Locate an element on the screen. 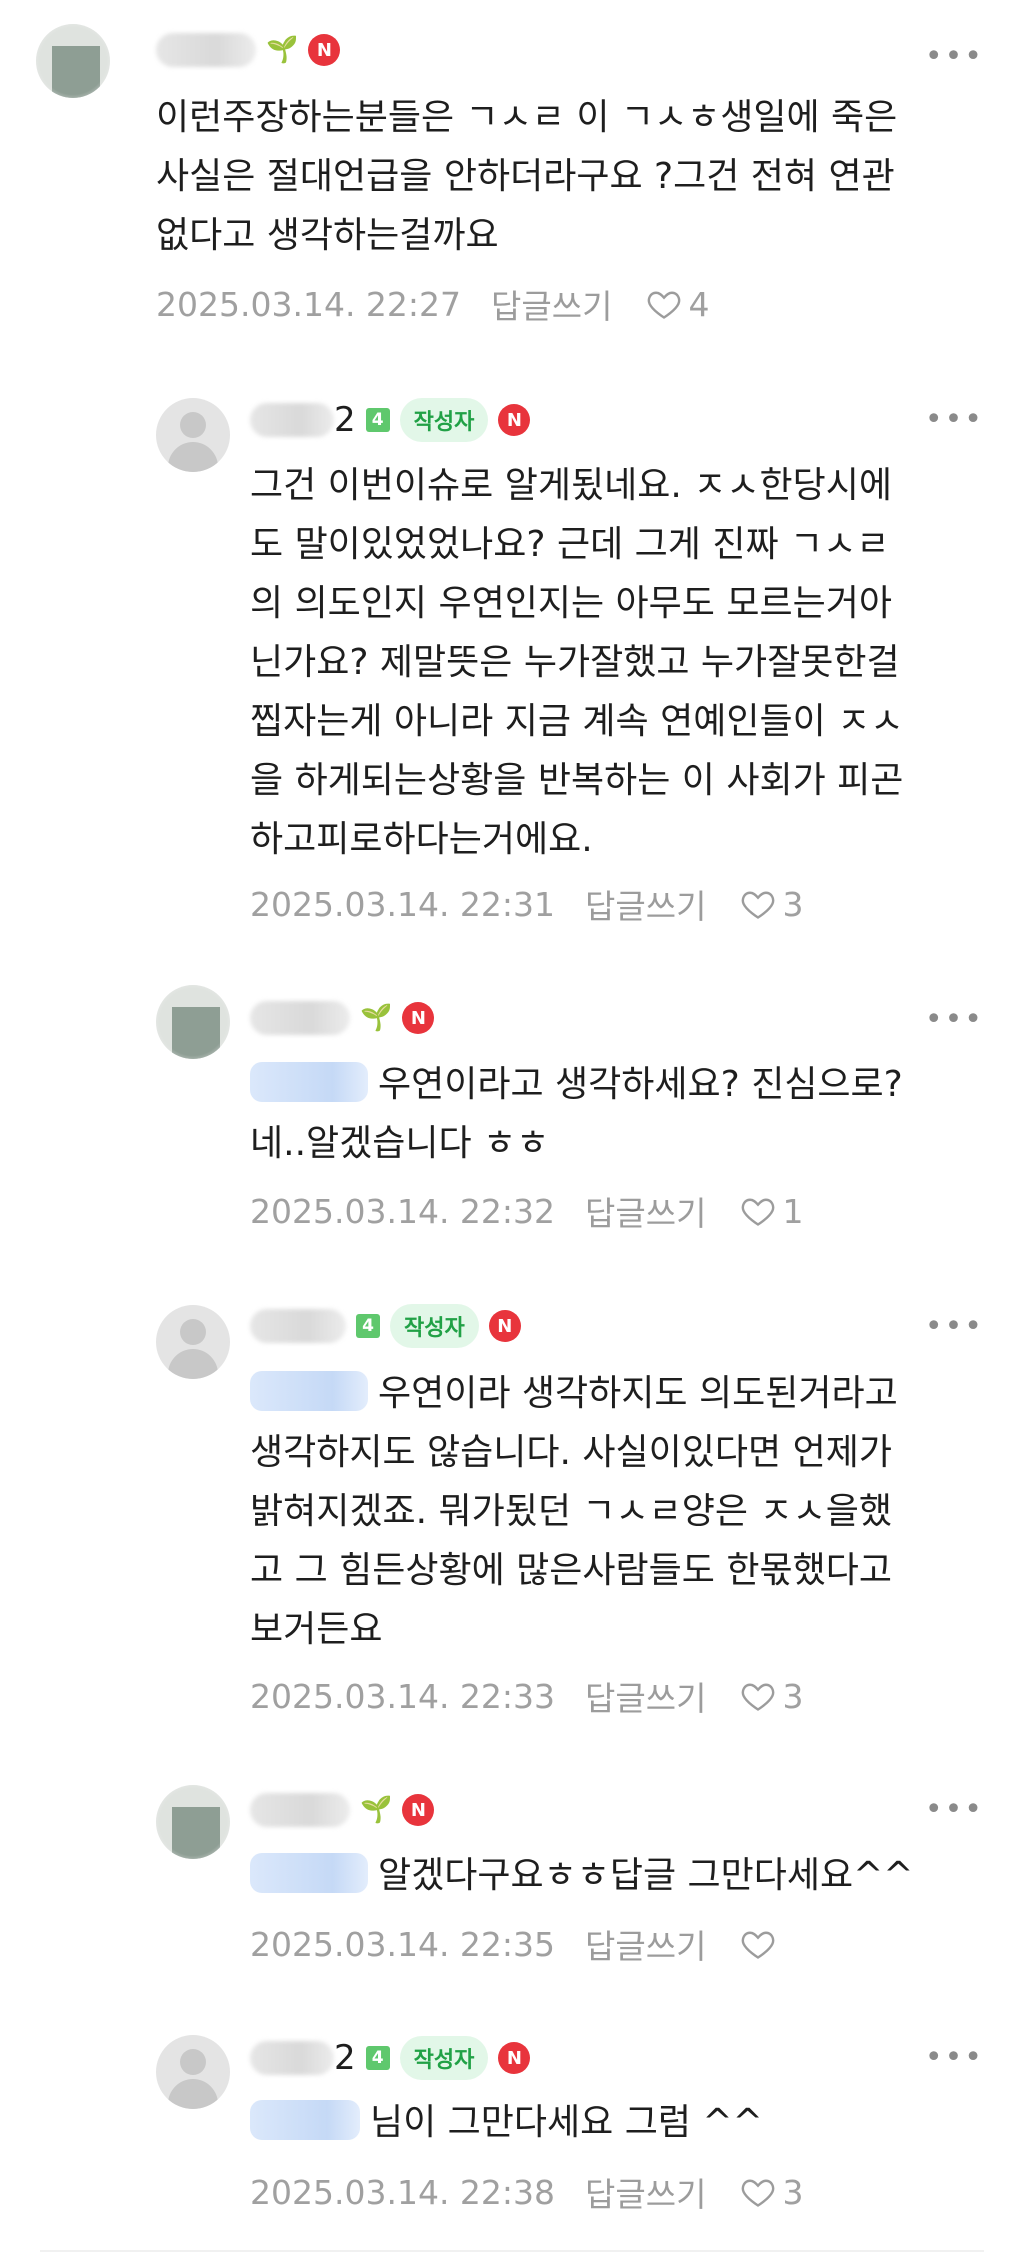 Image resolution: width=1024 pixels, height=2259 pixels. comment-date: 2025.03.14. 22:35 is located at coordinates (403, 1944).